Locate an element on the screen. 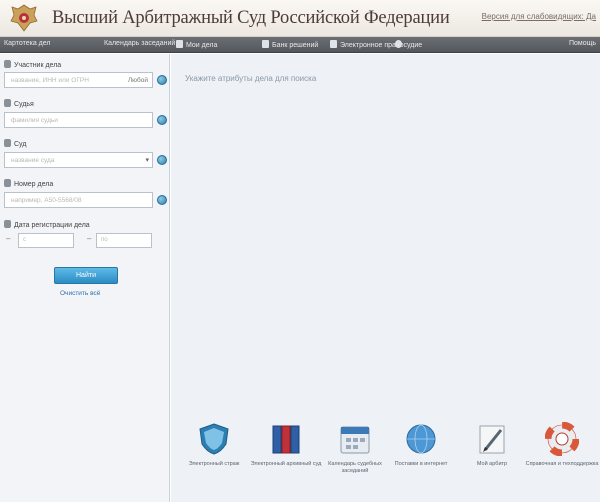  tile-support: Справочная и техподдержка is located at coordinates (562, 445).